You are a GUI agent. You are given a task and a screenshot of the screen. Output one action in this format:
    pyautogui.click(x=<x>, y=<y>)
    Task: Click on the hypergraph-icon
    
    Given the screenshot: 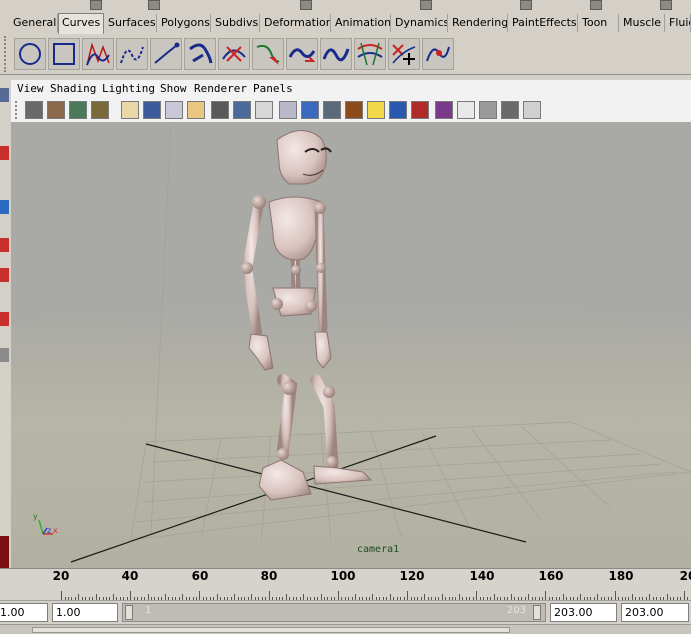 What is the action you would take?
    pyautogui.click(x=510, y=110)
    